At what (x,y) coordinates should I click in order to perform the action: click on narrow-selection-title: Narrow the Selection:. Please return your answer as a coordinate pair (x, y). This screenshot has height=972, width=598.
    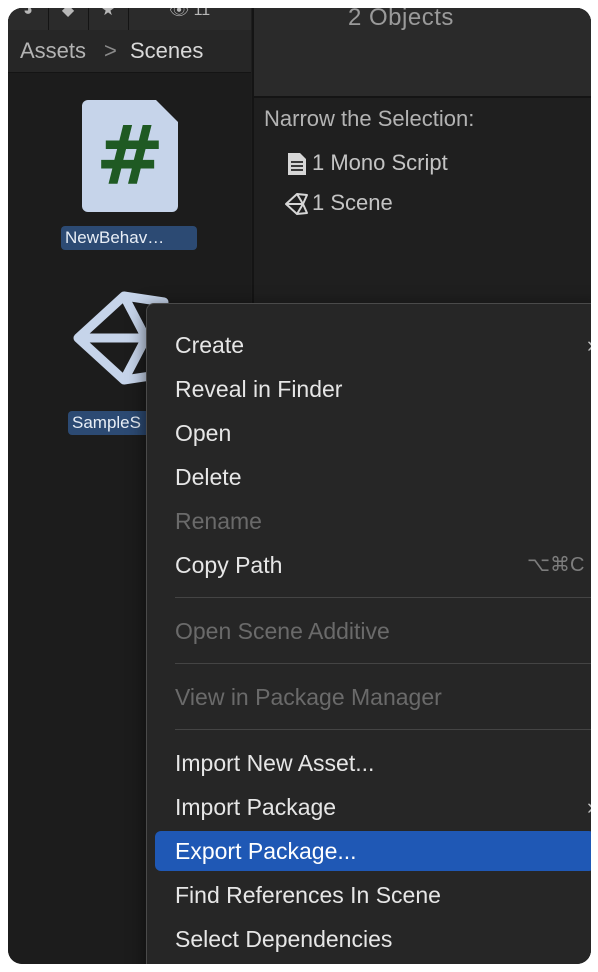
    Looking at the image, I should click on (369, 118).